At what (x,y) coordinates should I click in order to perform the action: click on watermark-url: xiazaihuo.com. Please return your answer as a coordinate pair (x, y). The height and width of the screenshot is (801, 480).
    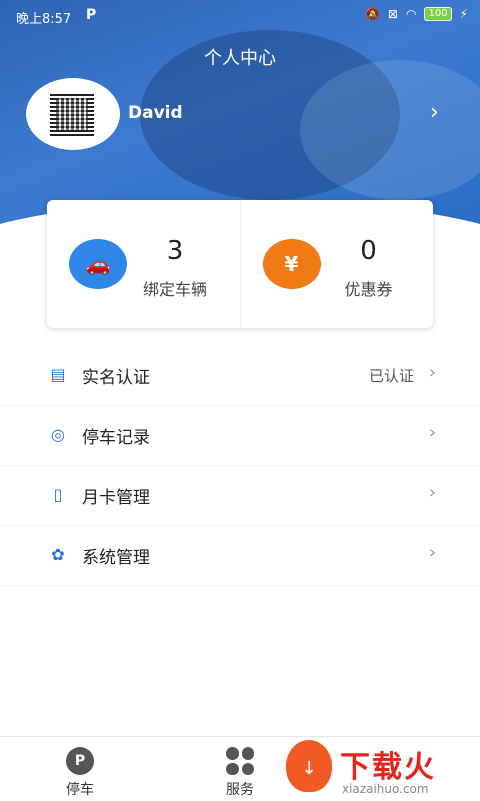
    Looking at the image, I should click on (385, 789).